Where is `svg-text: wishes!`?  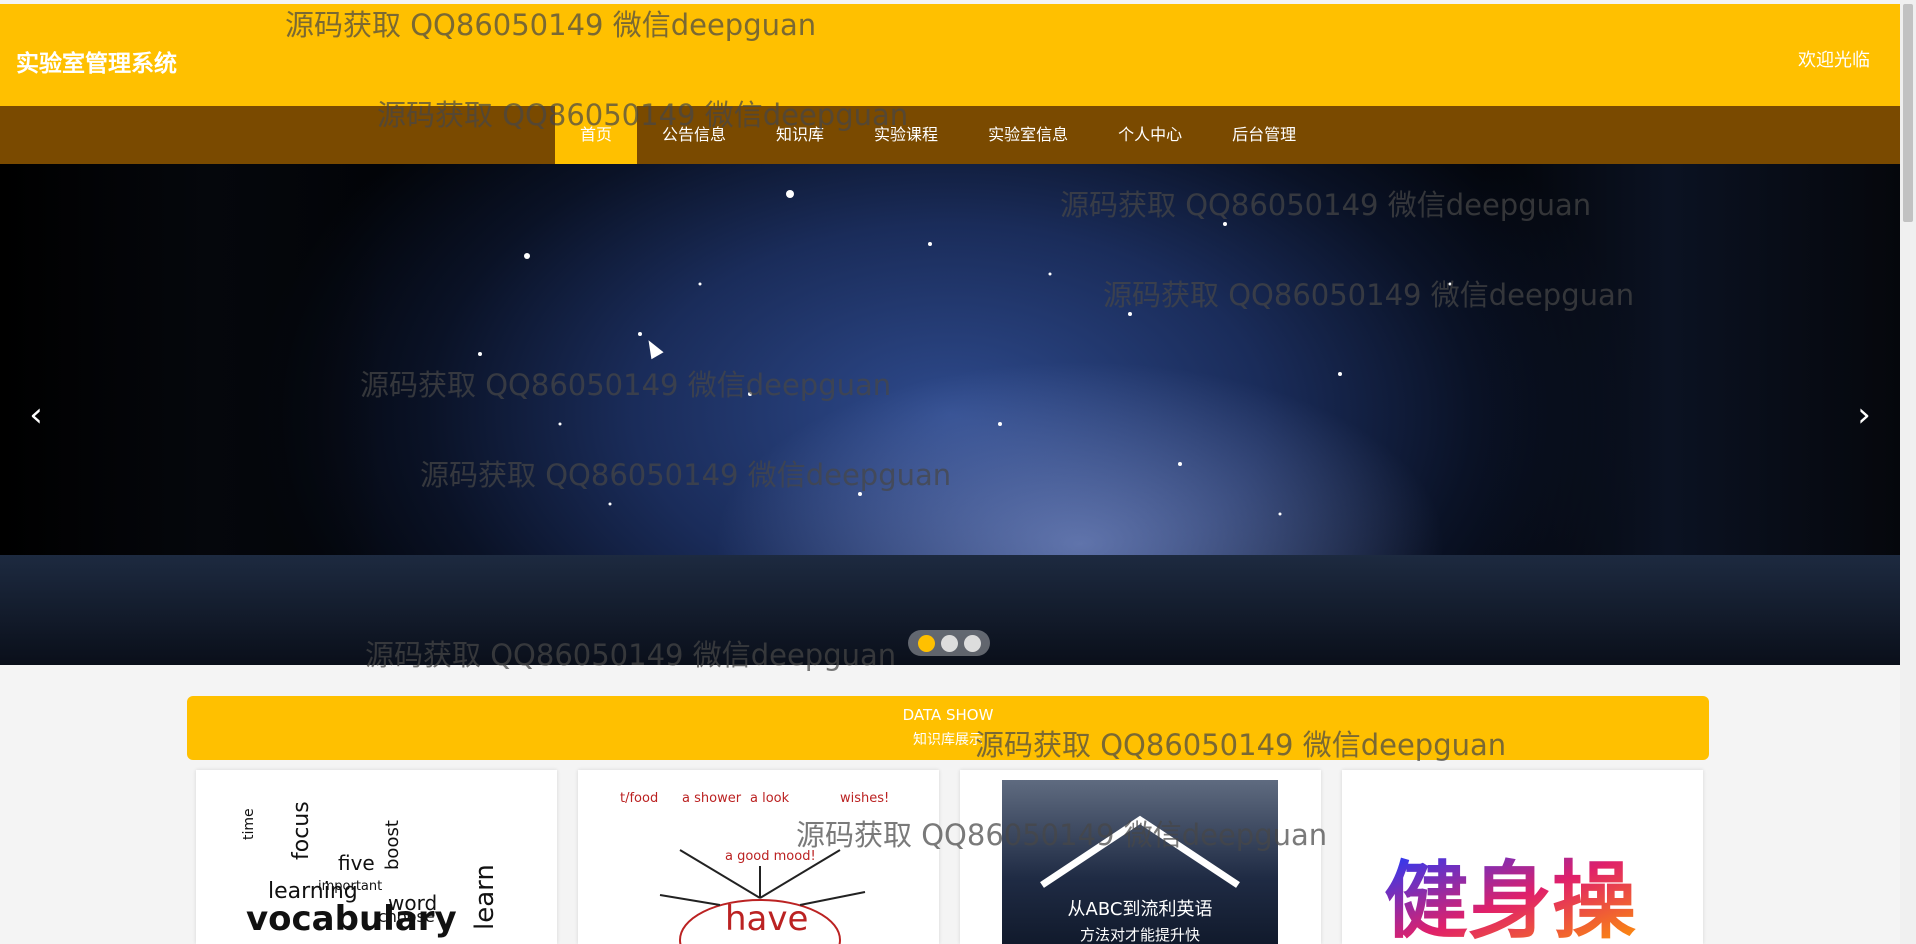 svg-text: wishes! is located at coordinates (864, 798).